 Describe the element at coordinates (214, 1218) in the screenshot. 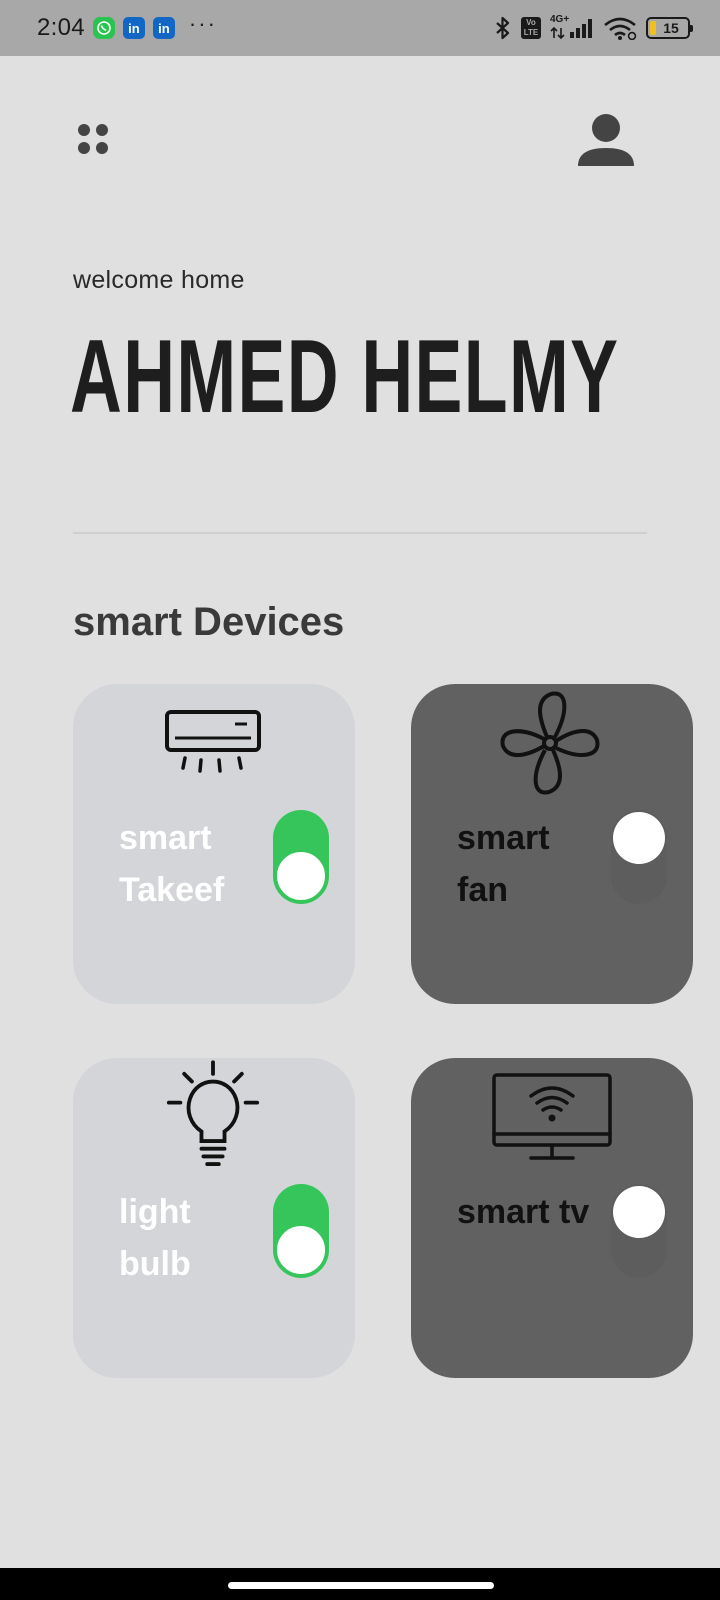

I see `device-card-light-bulb: light bulb` at that location.